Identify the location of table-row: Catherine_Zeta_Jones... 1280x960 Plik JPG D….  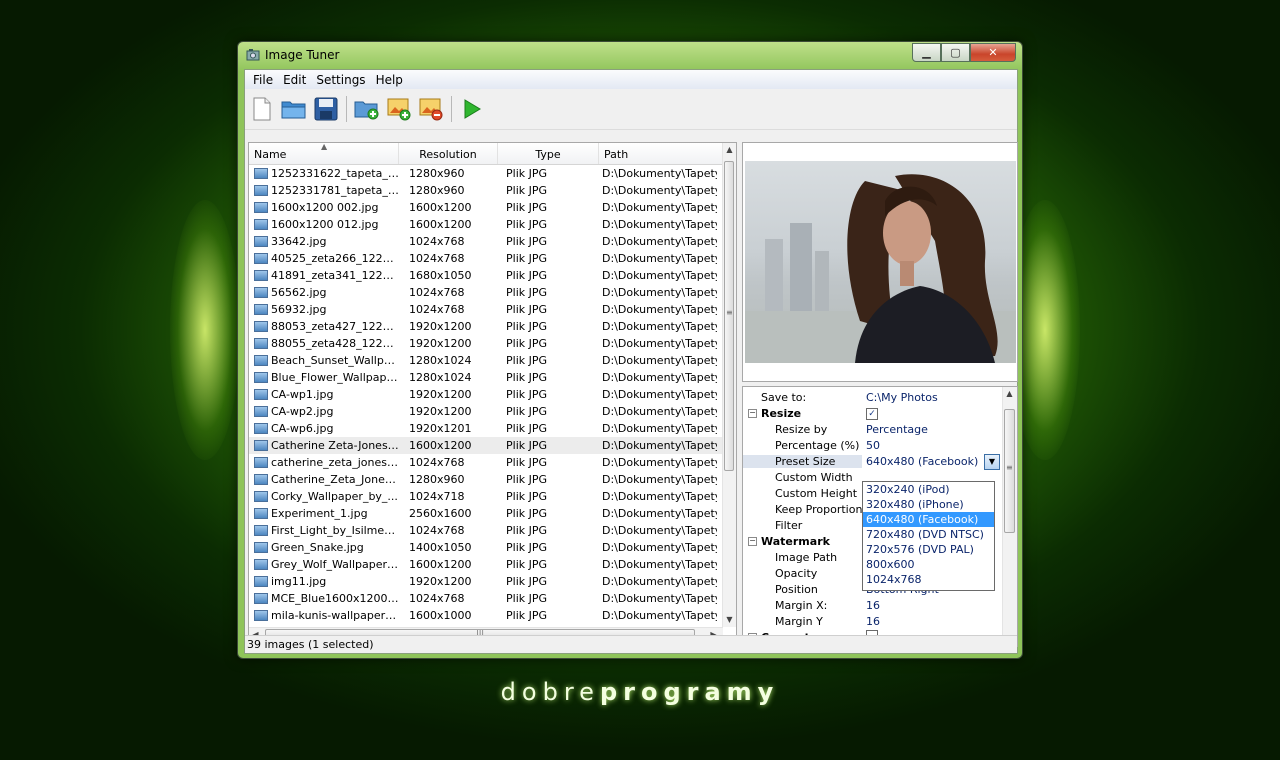
(486, 479).